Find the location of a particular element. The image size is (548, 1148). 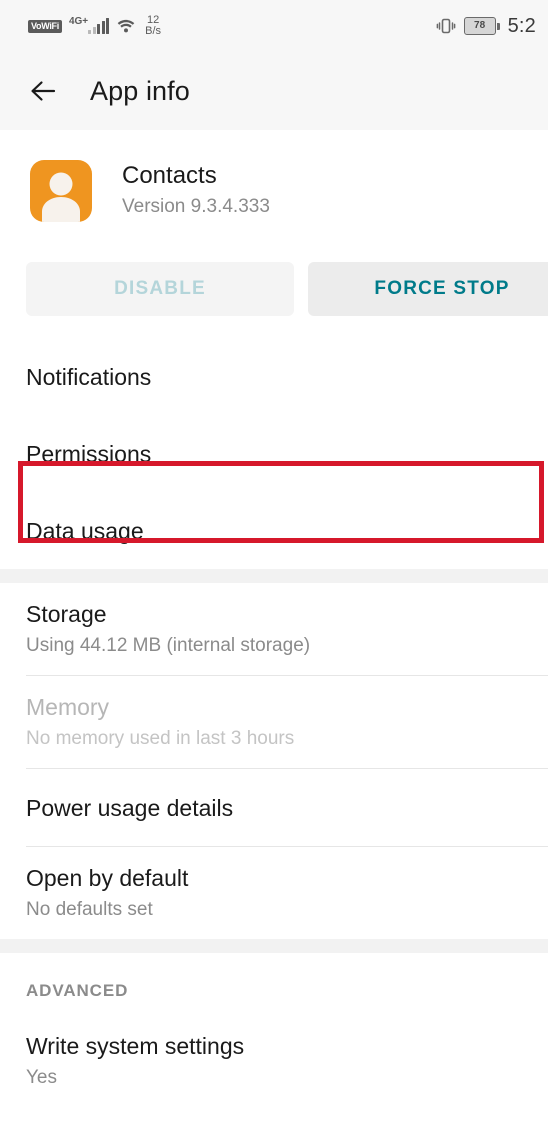

list-item-label: Write system settings is located at coordinates (135, 1046).